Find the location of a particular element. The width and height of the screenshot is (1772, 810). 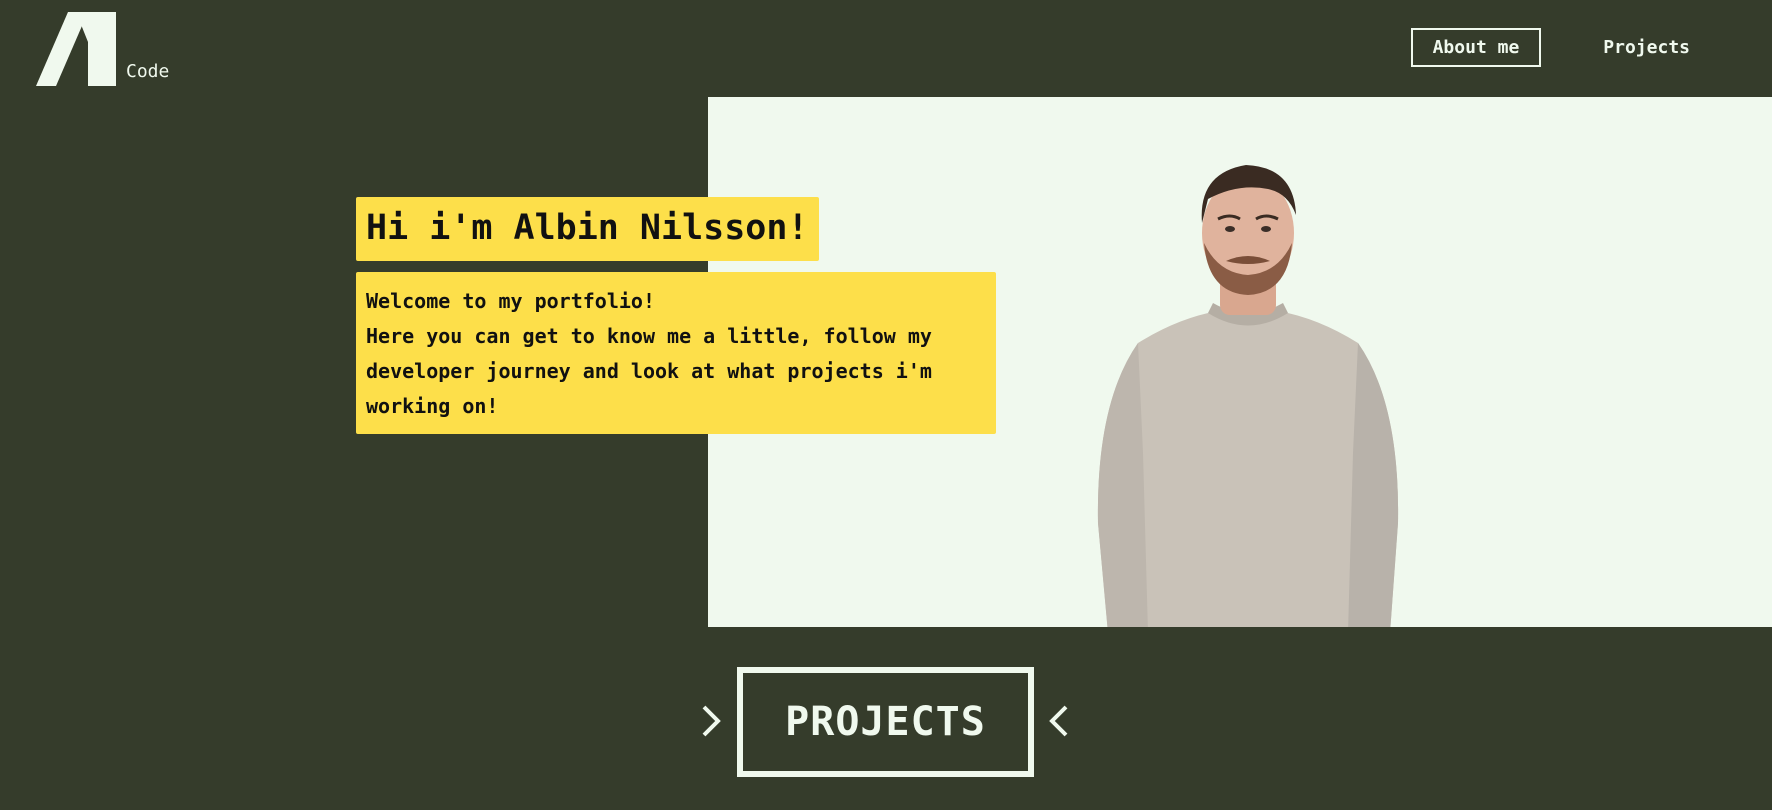

hero-headline: Hi i'm Albin Nilsson! is located at coordinates (587, 229).